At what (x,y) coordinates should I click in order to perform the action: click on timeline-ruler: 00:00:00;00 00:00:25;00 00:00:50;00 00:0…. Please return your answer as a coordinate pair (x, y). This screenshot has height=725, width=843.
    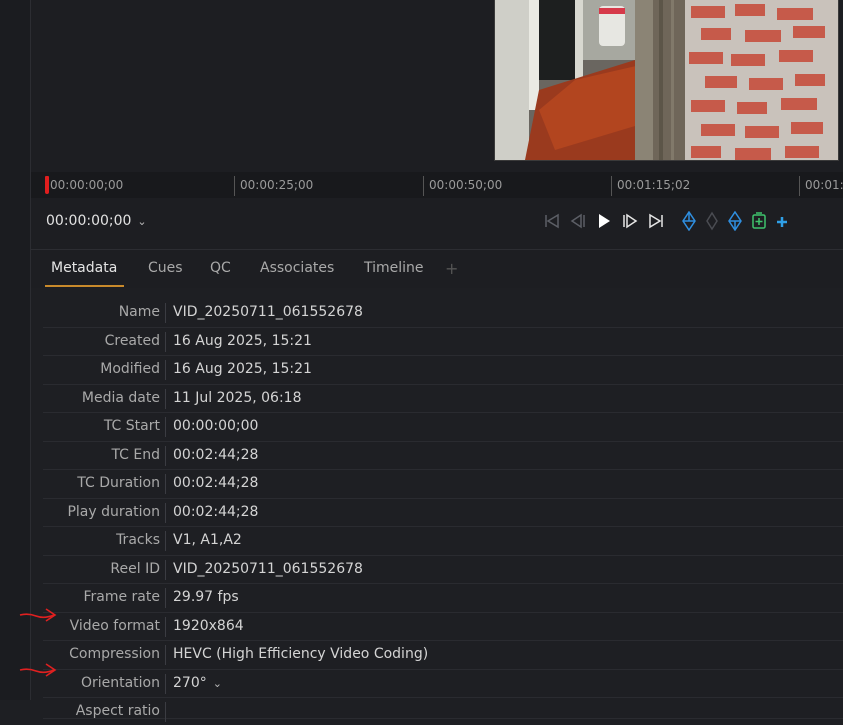
    Looking at the image, I should click on (437, 185).